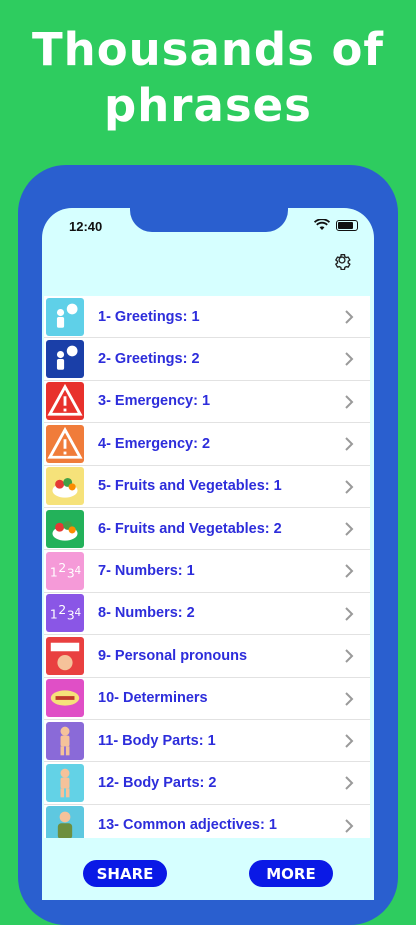 The image size is (416, 925). I want to click on list-item: 1 2 3 4 8- Numbers: 2, so click(207, 614).